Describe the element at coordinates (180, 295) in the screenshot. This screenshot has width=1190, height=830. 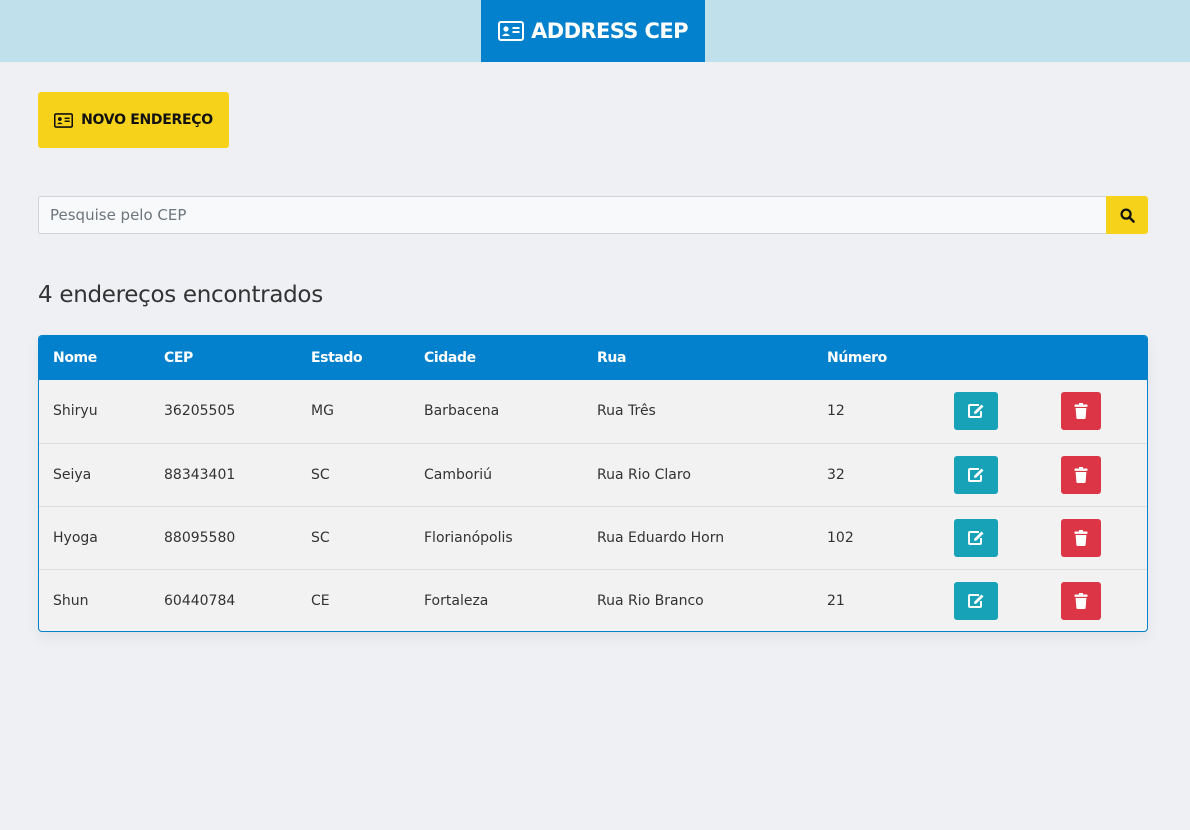
I see `results-count-title: 4 endereços encontrados` at that location.